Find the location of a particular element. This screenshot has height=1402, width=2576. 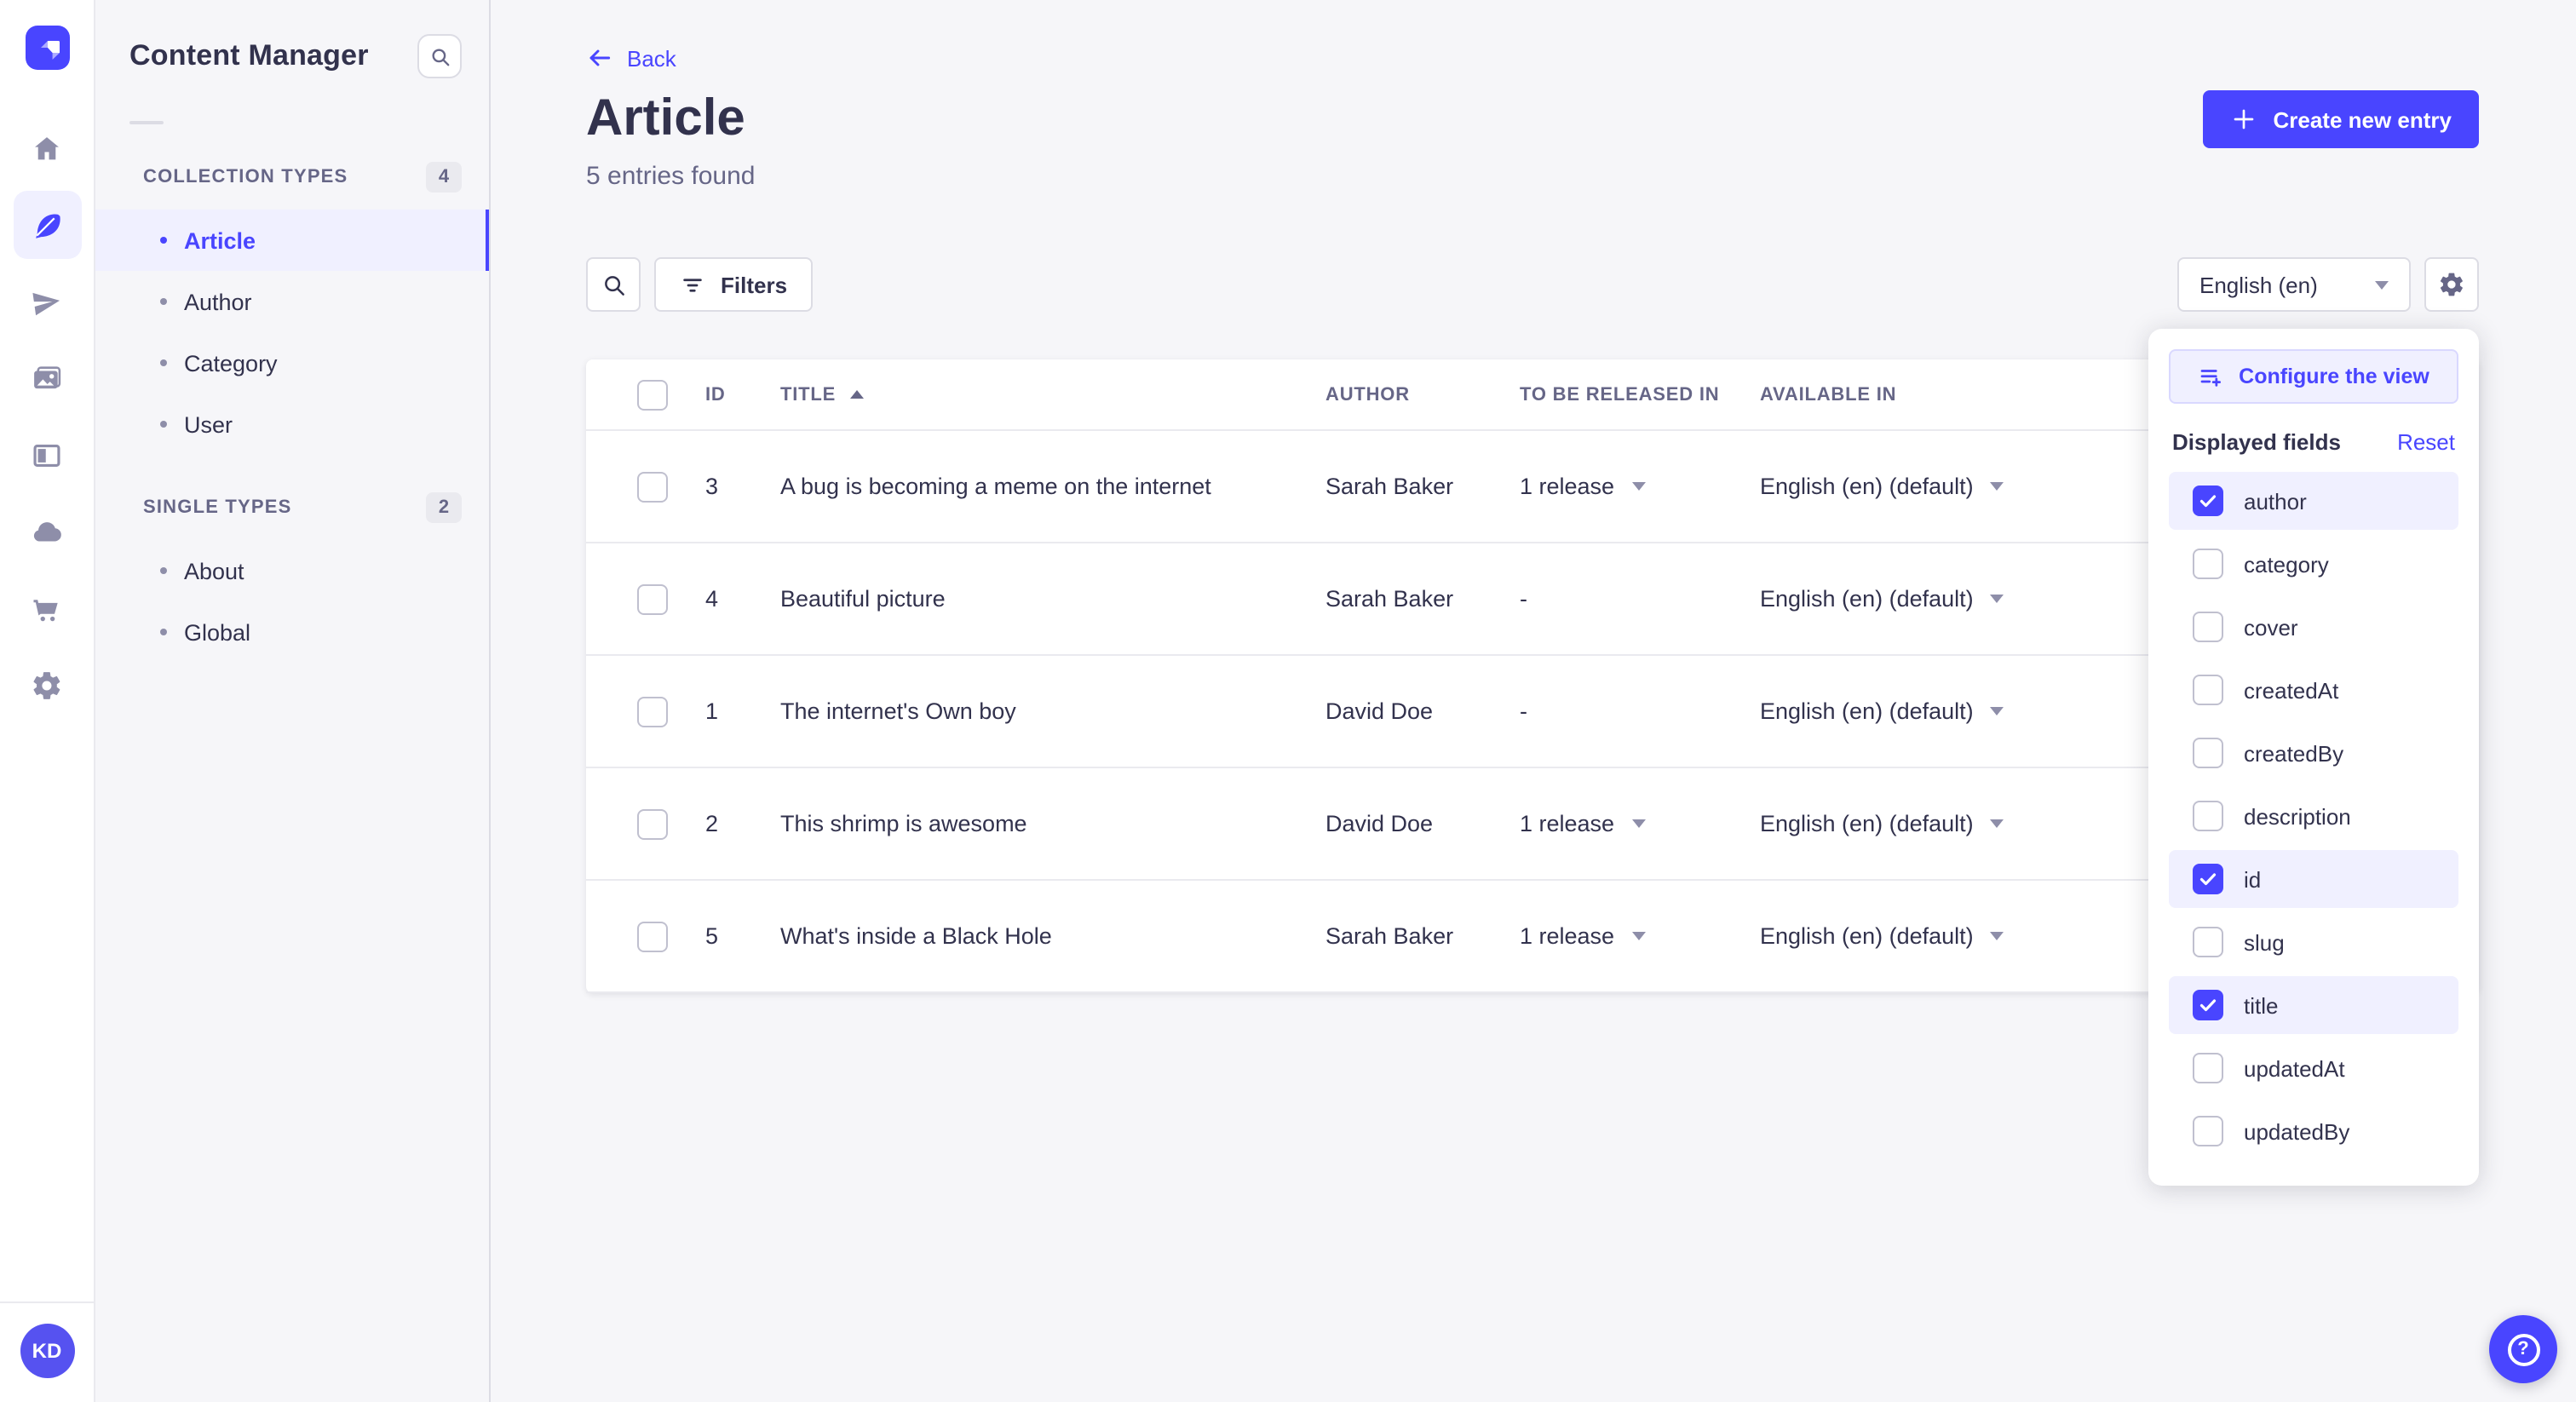

field-toggle-row: createdAt is located at coordinates (2314, 690).